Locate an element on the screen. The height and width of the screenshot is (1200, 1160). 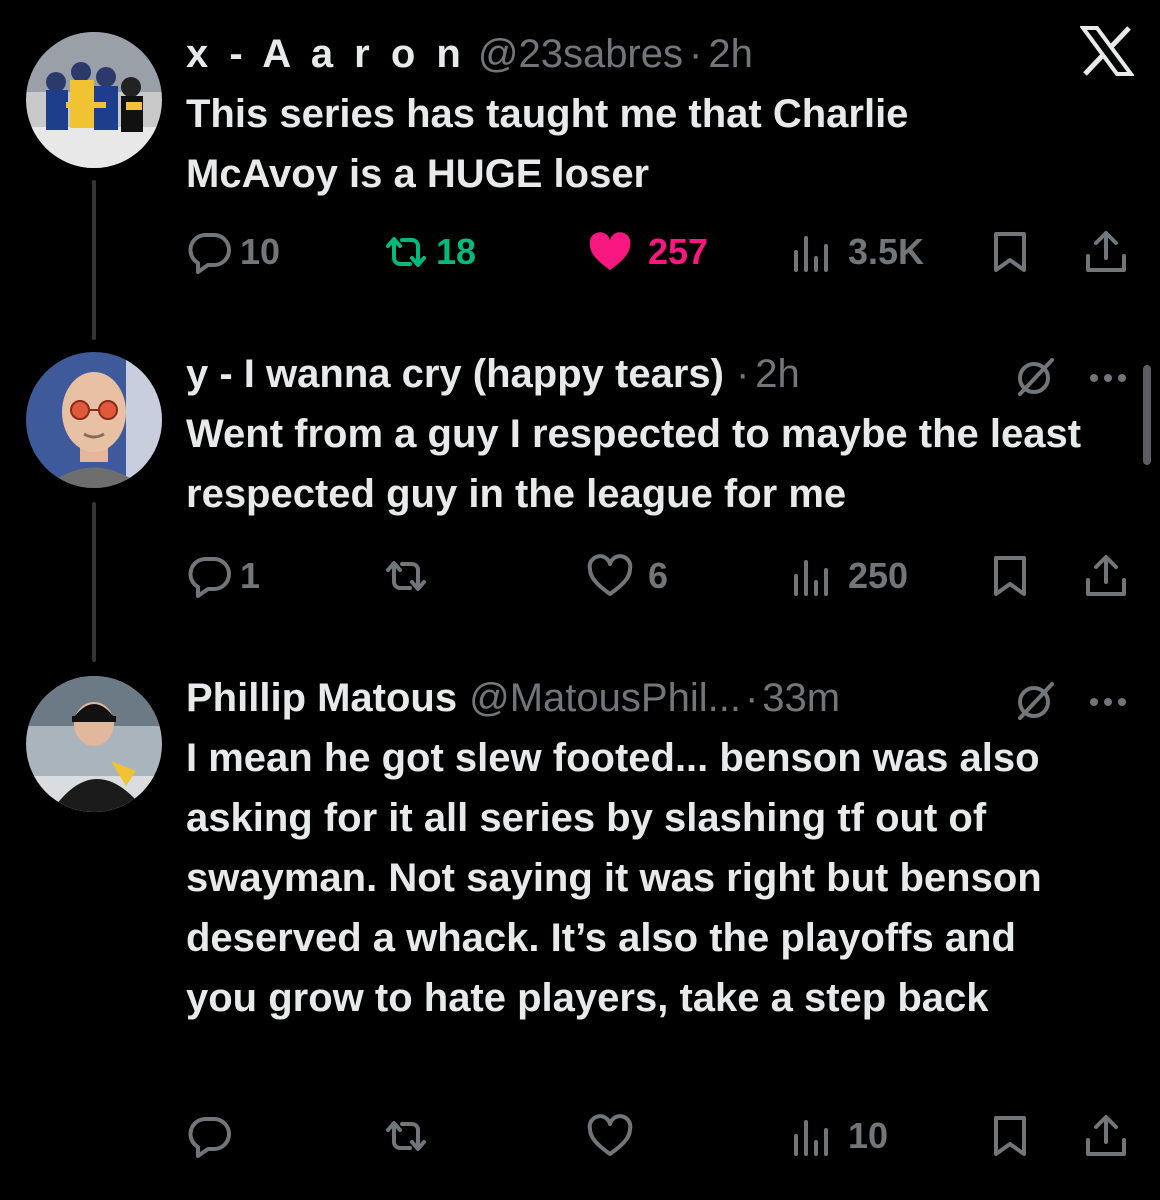
like-button is located at coordinates (613, 1136).